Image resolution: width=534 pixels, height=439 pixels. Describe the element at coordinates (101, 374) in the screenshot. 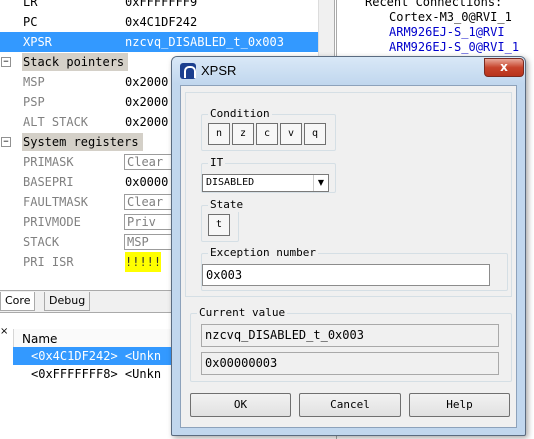

I see `call-stack-row: <0xFFFFFFF8> <Unkn` at that location.